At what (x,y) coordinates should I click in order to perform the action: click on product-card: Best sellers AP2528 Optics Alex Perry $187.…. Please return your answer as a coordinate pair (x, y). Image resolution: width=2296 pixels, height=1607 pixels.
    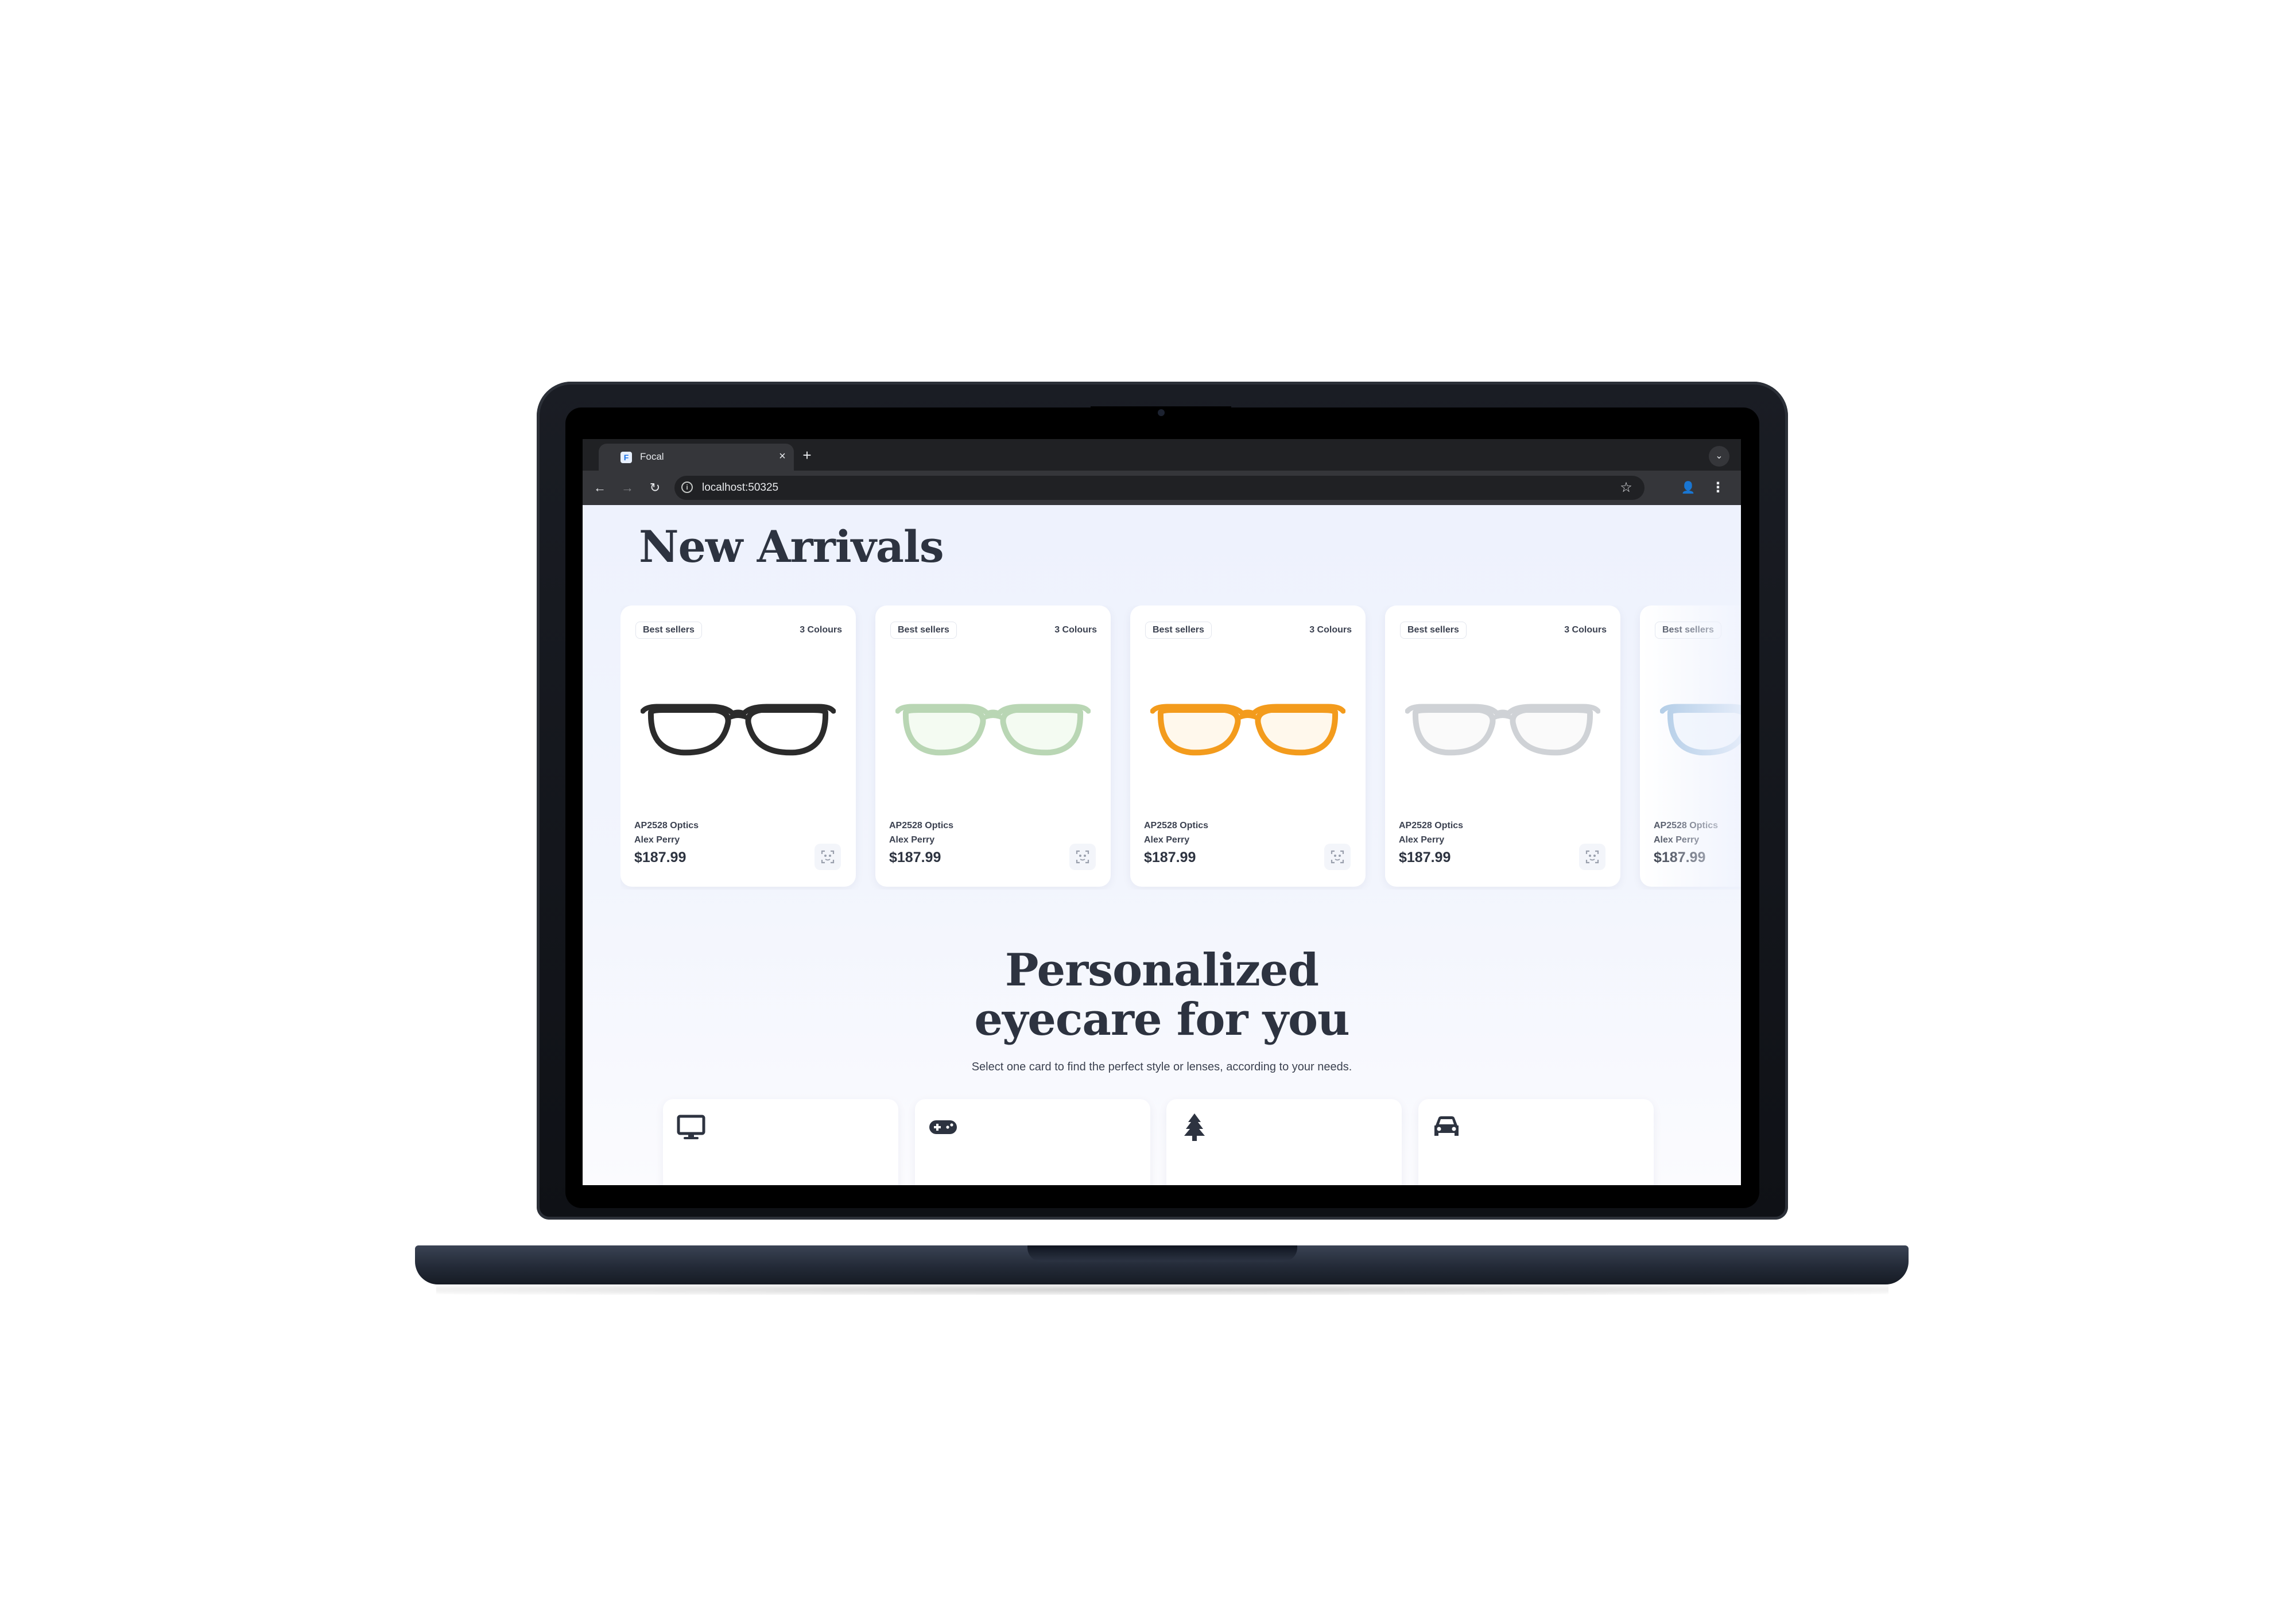
    Looking at the image, I should click on (1690, 746).